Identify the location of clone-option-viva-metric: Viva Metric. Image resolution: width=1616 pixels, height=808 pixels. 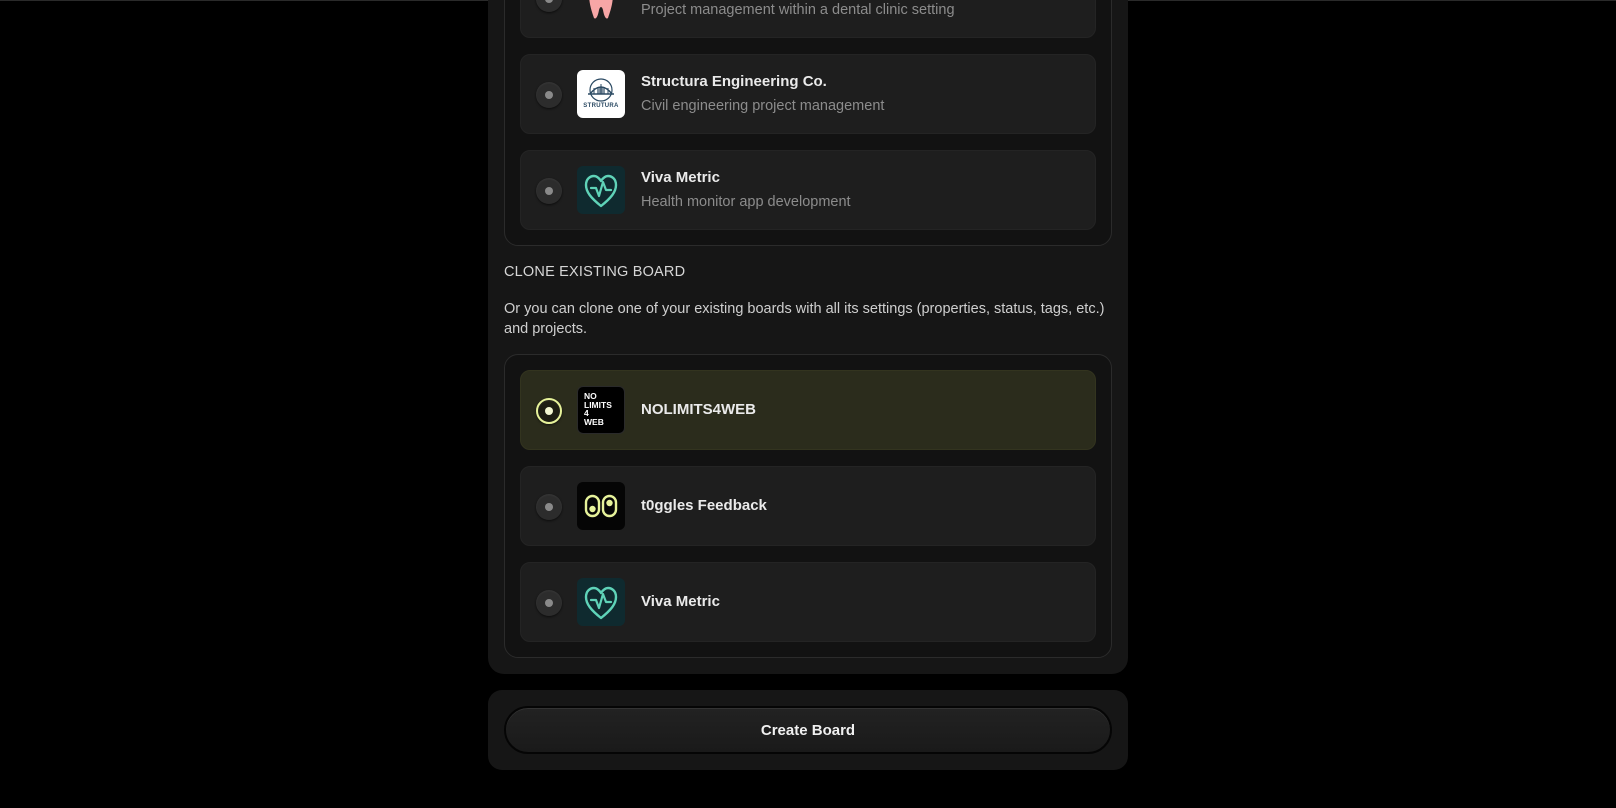
(808, 602).